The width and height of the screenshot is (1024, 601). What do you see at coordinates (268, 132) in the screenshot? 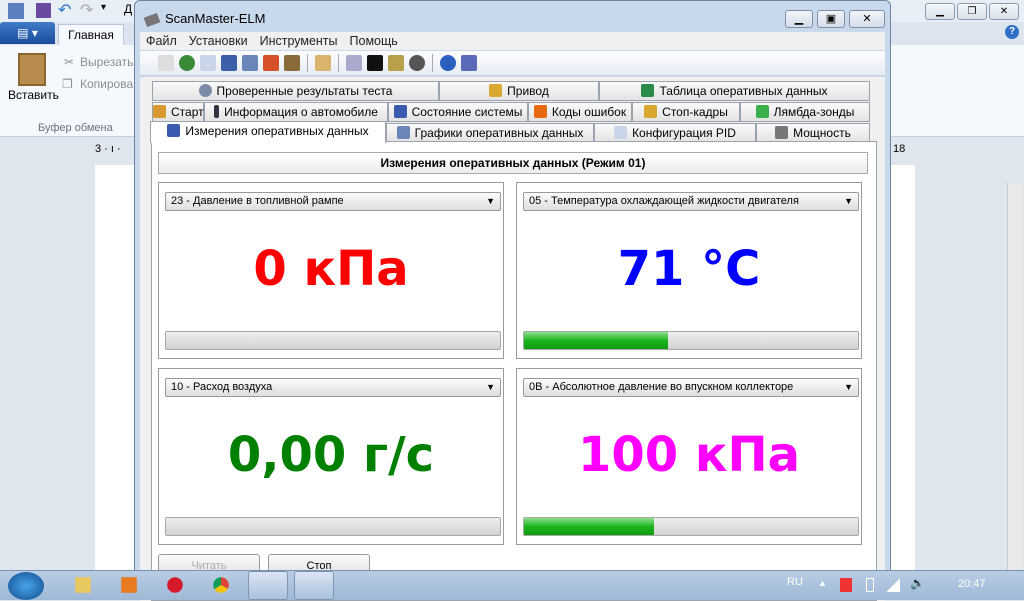
I see `tab-live-measurements: Измерения оперативных данных` at bounding box center [268, 132].